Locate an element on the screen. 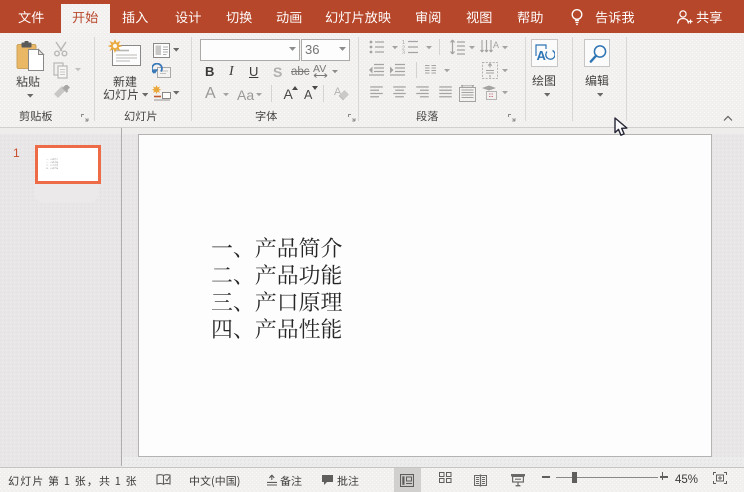 Image resolution: width=744 pixels, height=492 pixels. svg-text: 3 is located at coordinates (403, 53).